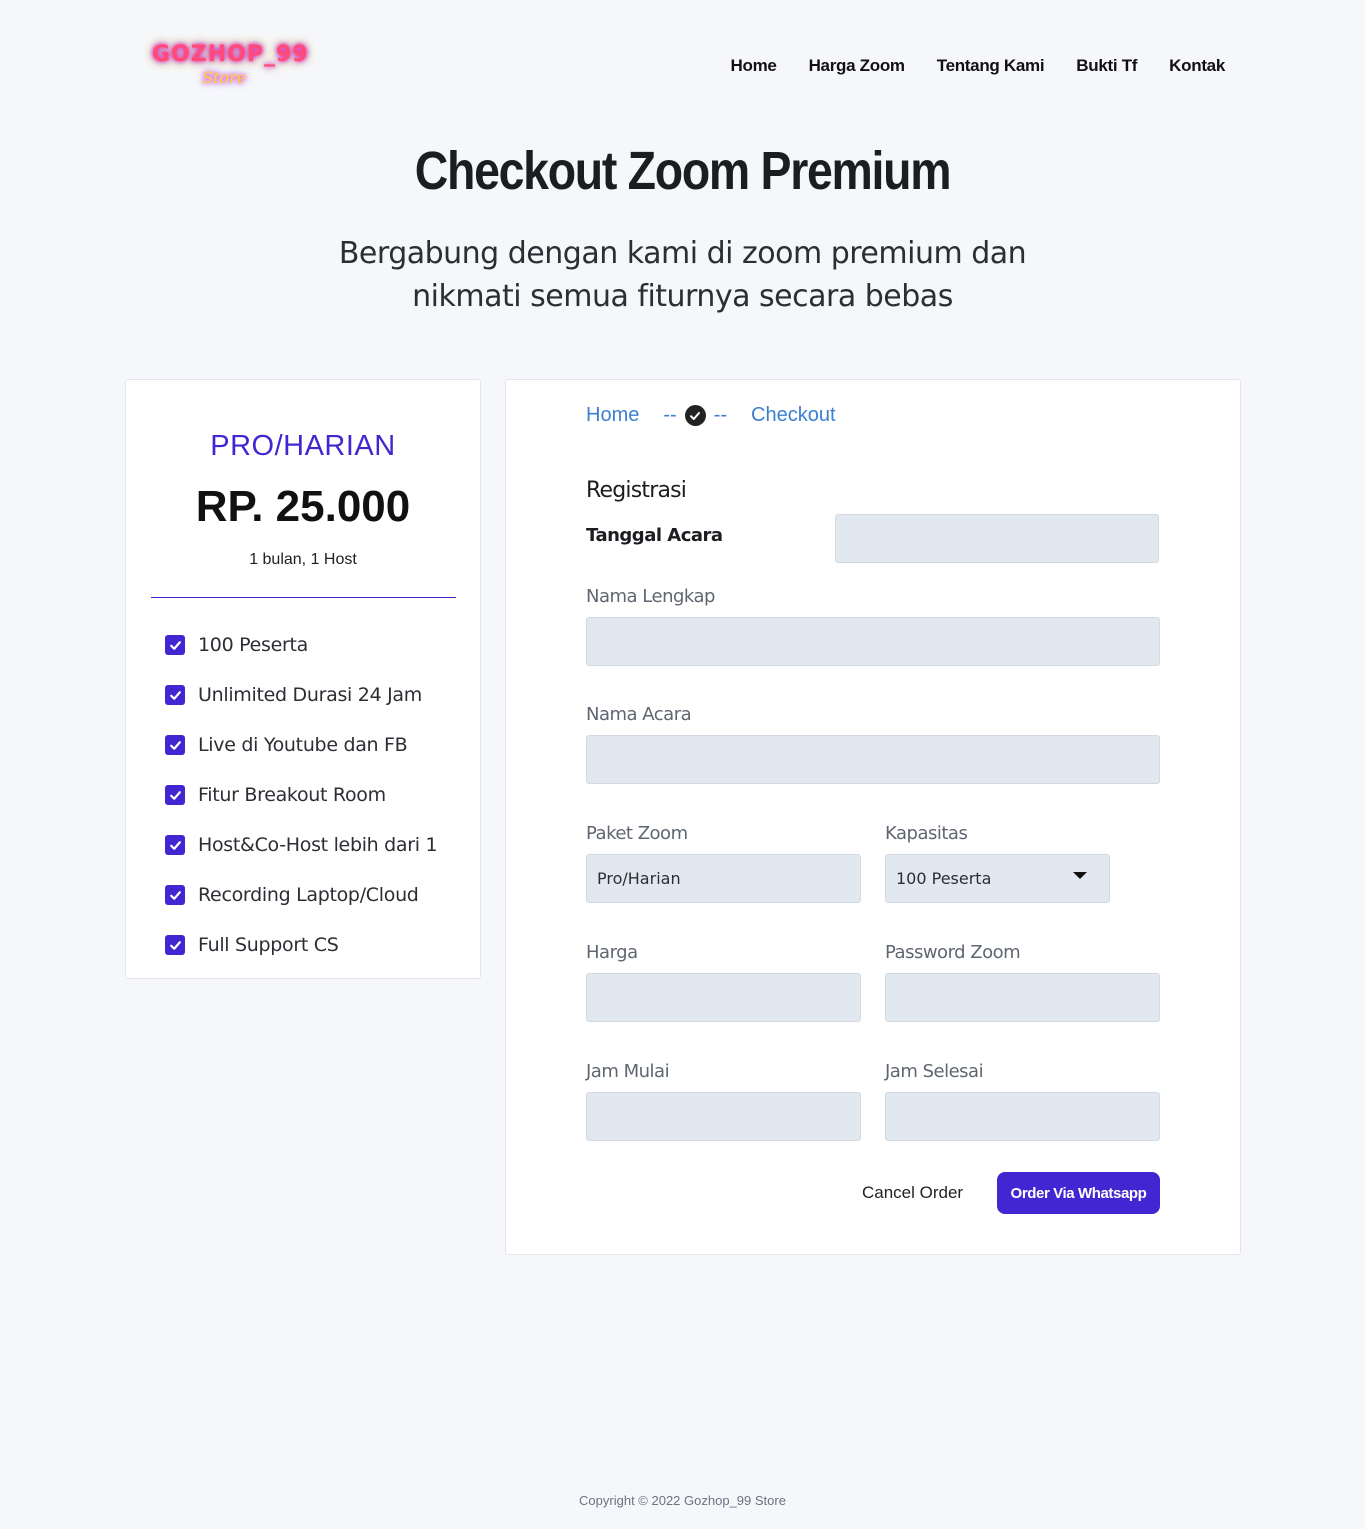  Describe the element at coordinates (639, 714) in the screenshot. I see `nama-acara-label: Nama Acara` at that location.